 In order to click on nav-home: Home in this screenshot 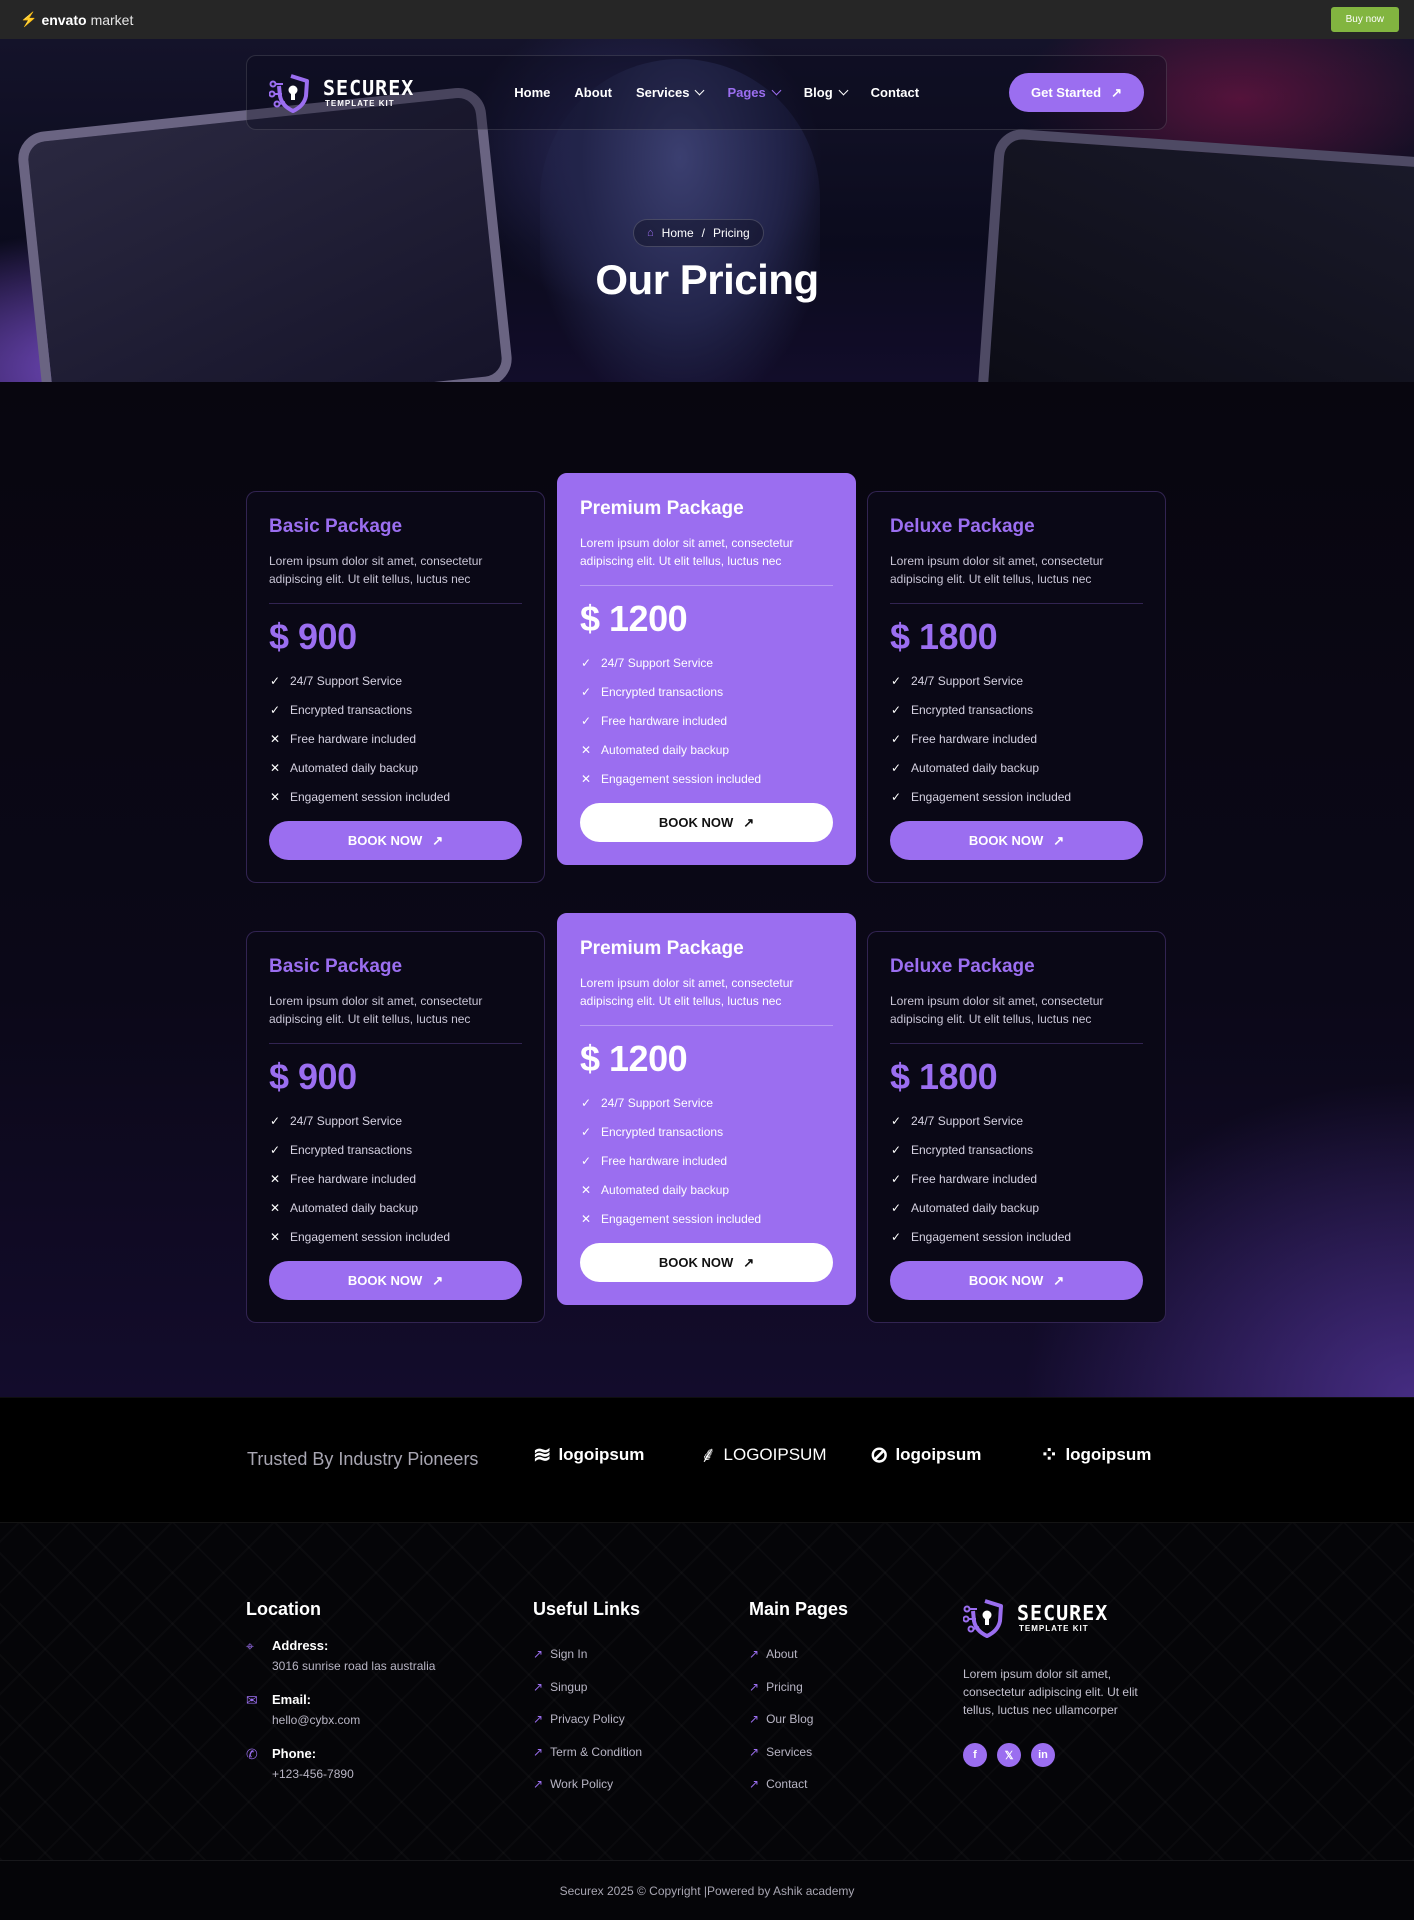, I will do `click(532, 92)`.